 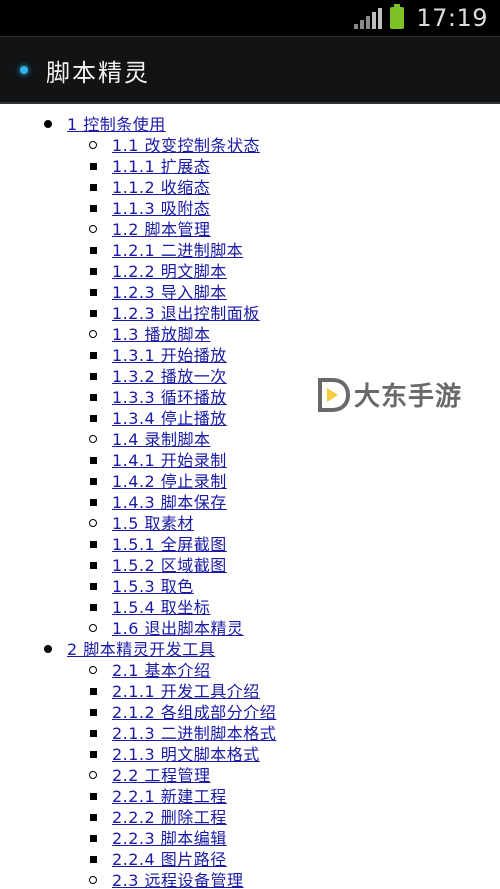 I want to click on toc-link-level3: 1.5.2 区域截图, so click(x=169, y=565).